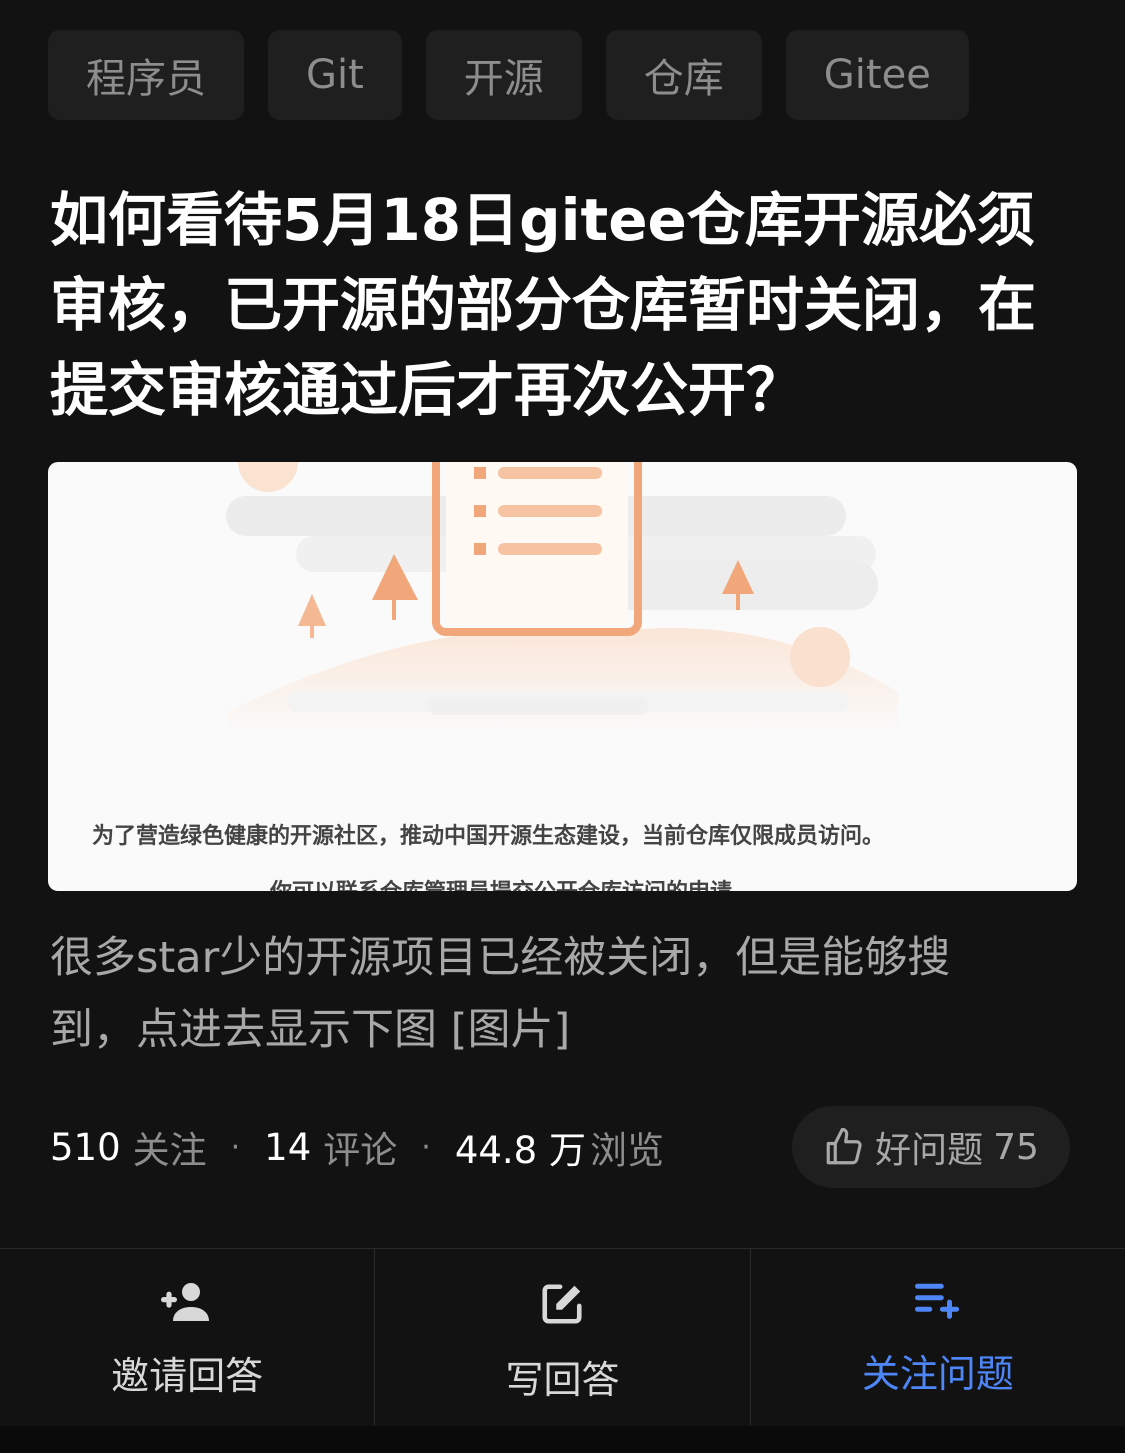 The image size is (1125, 1453). I want to click on question-stats: 510 关注 · 14 评论 · 44.8 万 浏览, so click(357, 1147).